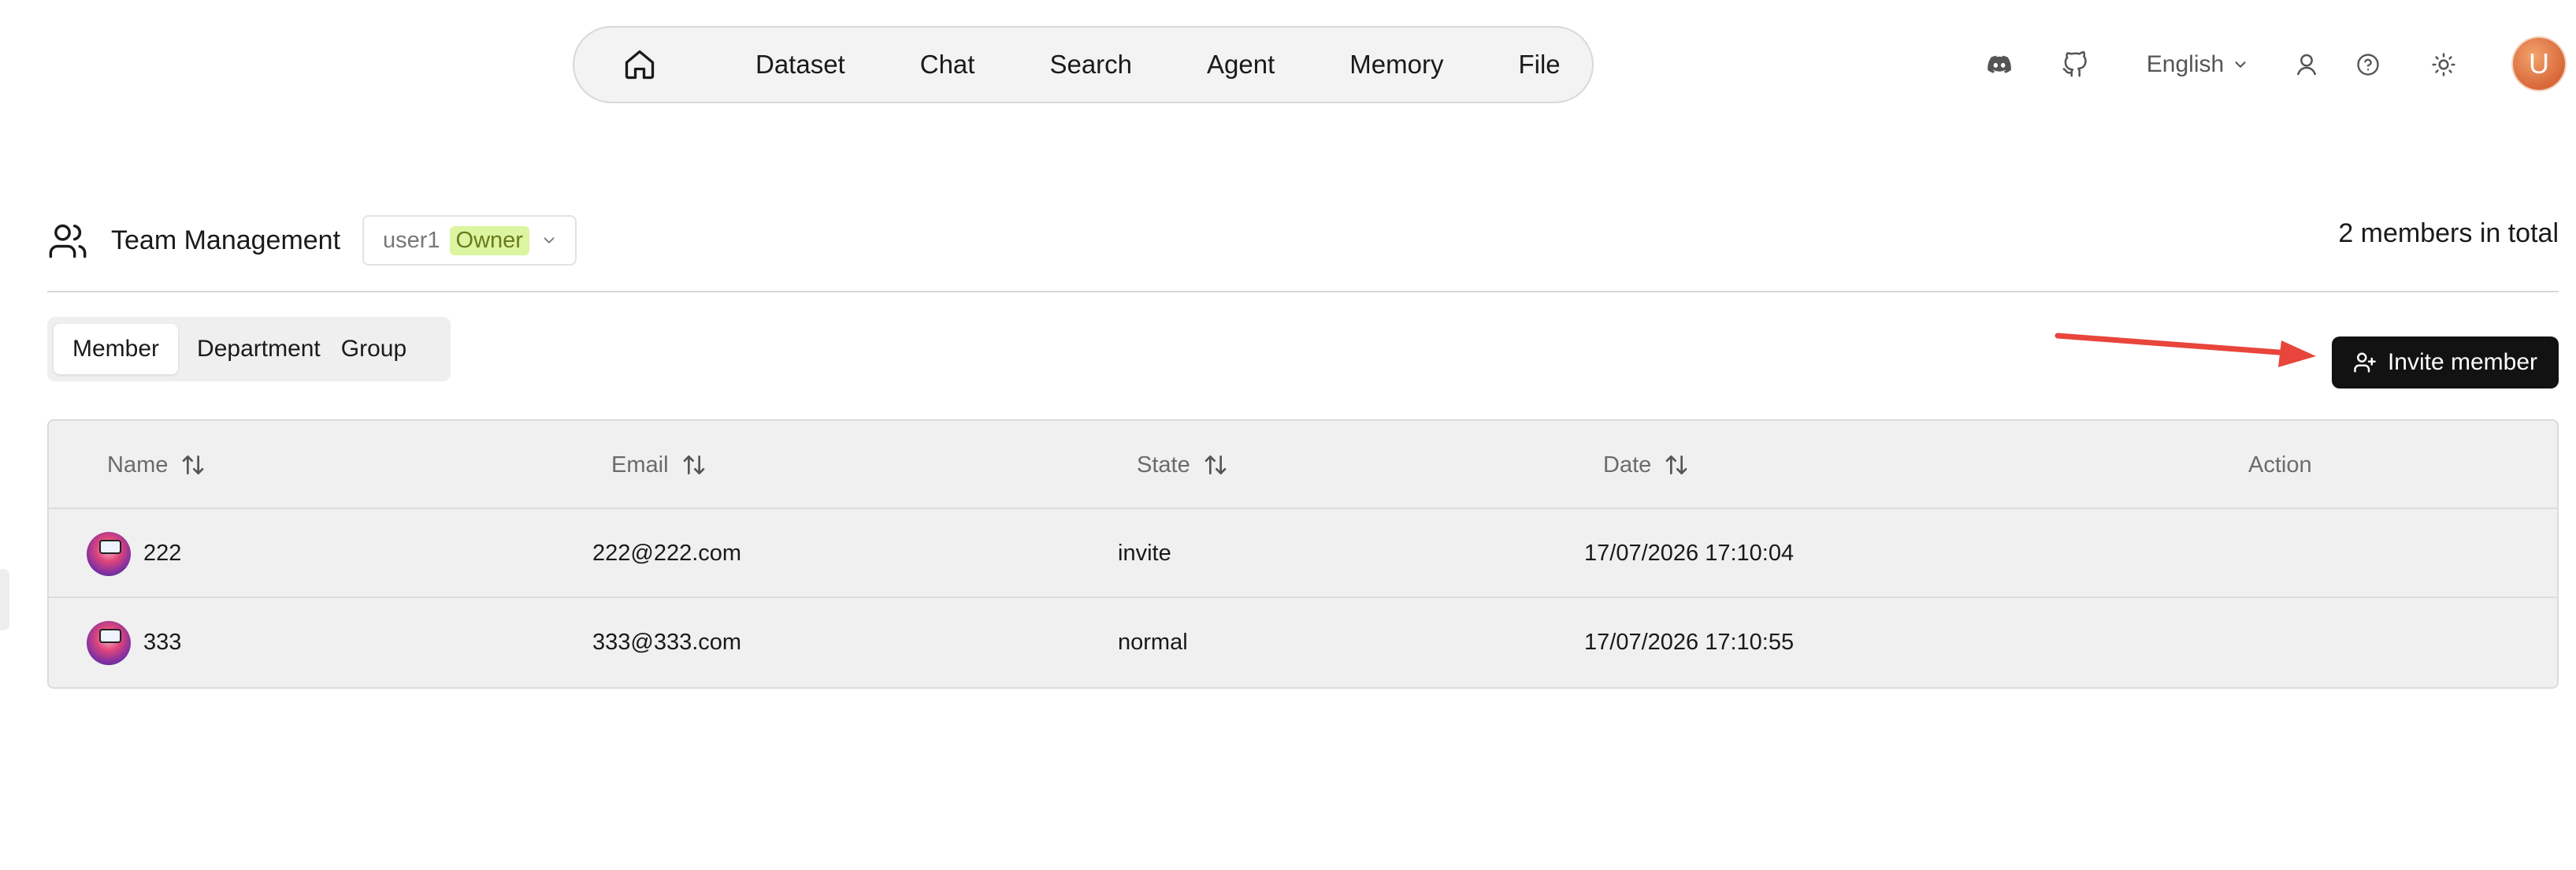  I want to click on column-label: Action, so click(2280, 465).